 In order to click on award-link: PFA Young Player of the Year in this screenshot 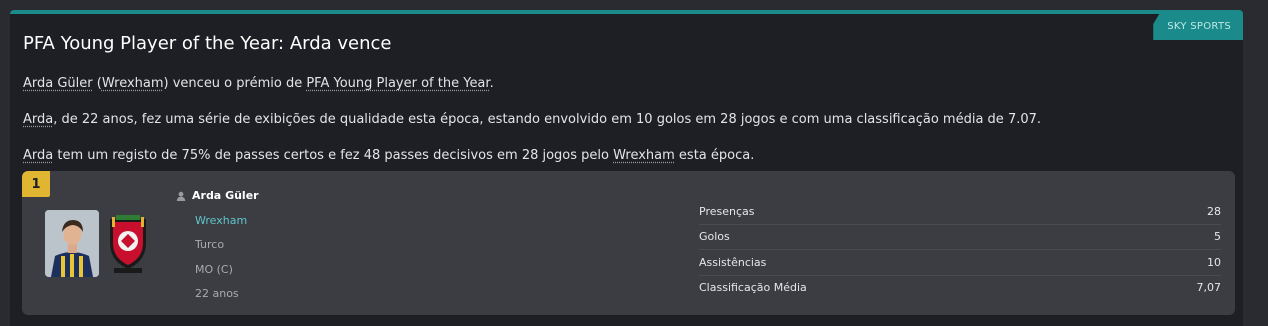, I will do `click(397, 83)`.